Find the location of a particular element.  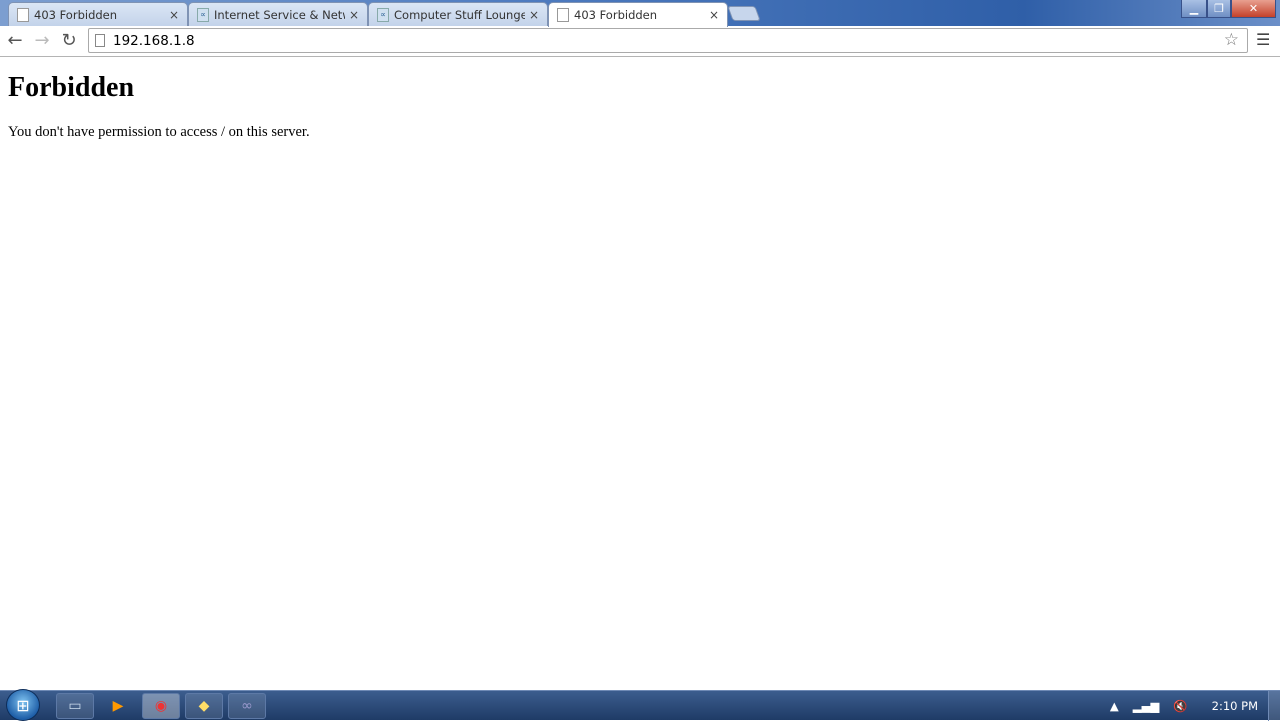

network-signal-icon: ▂▄▆ is located at coordinates (1146, 706).